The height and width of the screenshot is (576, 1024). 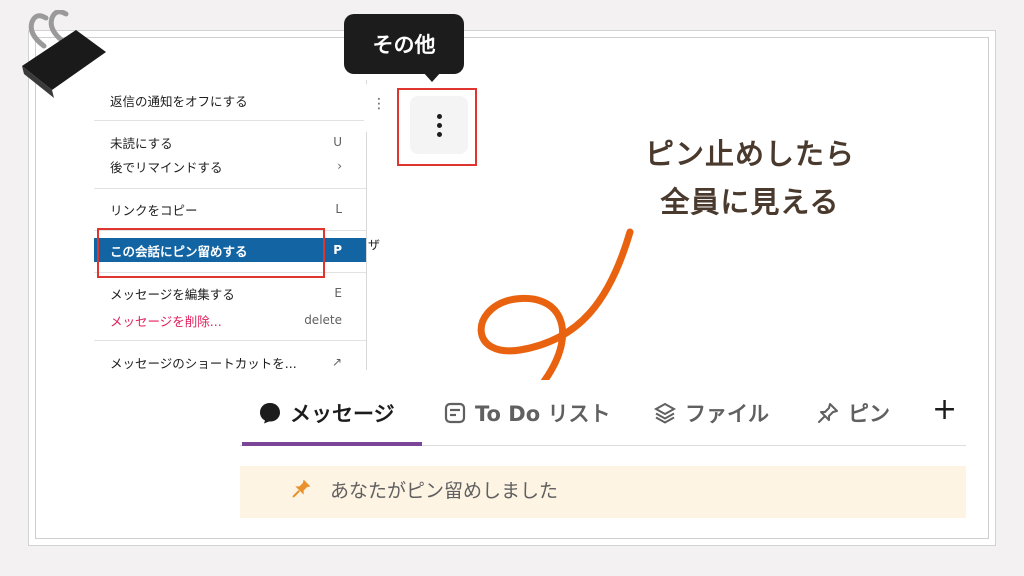 I want to click on tab-todo: To Do リスト, so click(x=526, y=413).